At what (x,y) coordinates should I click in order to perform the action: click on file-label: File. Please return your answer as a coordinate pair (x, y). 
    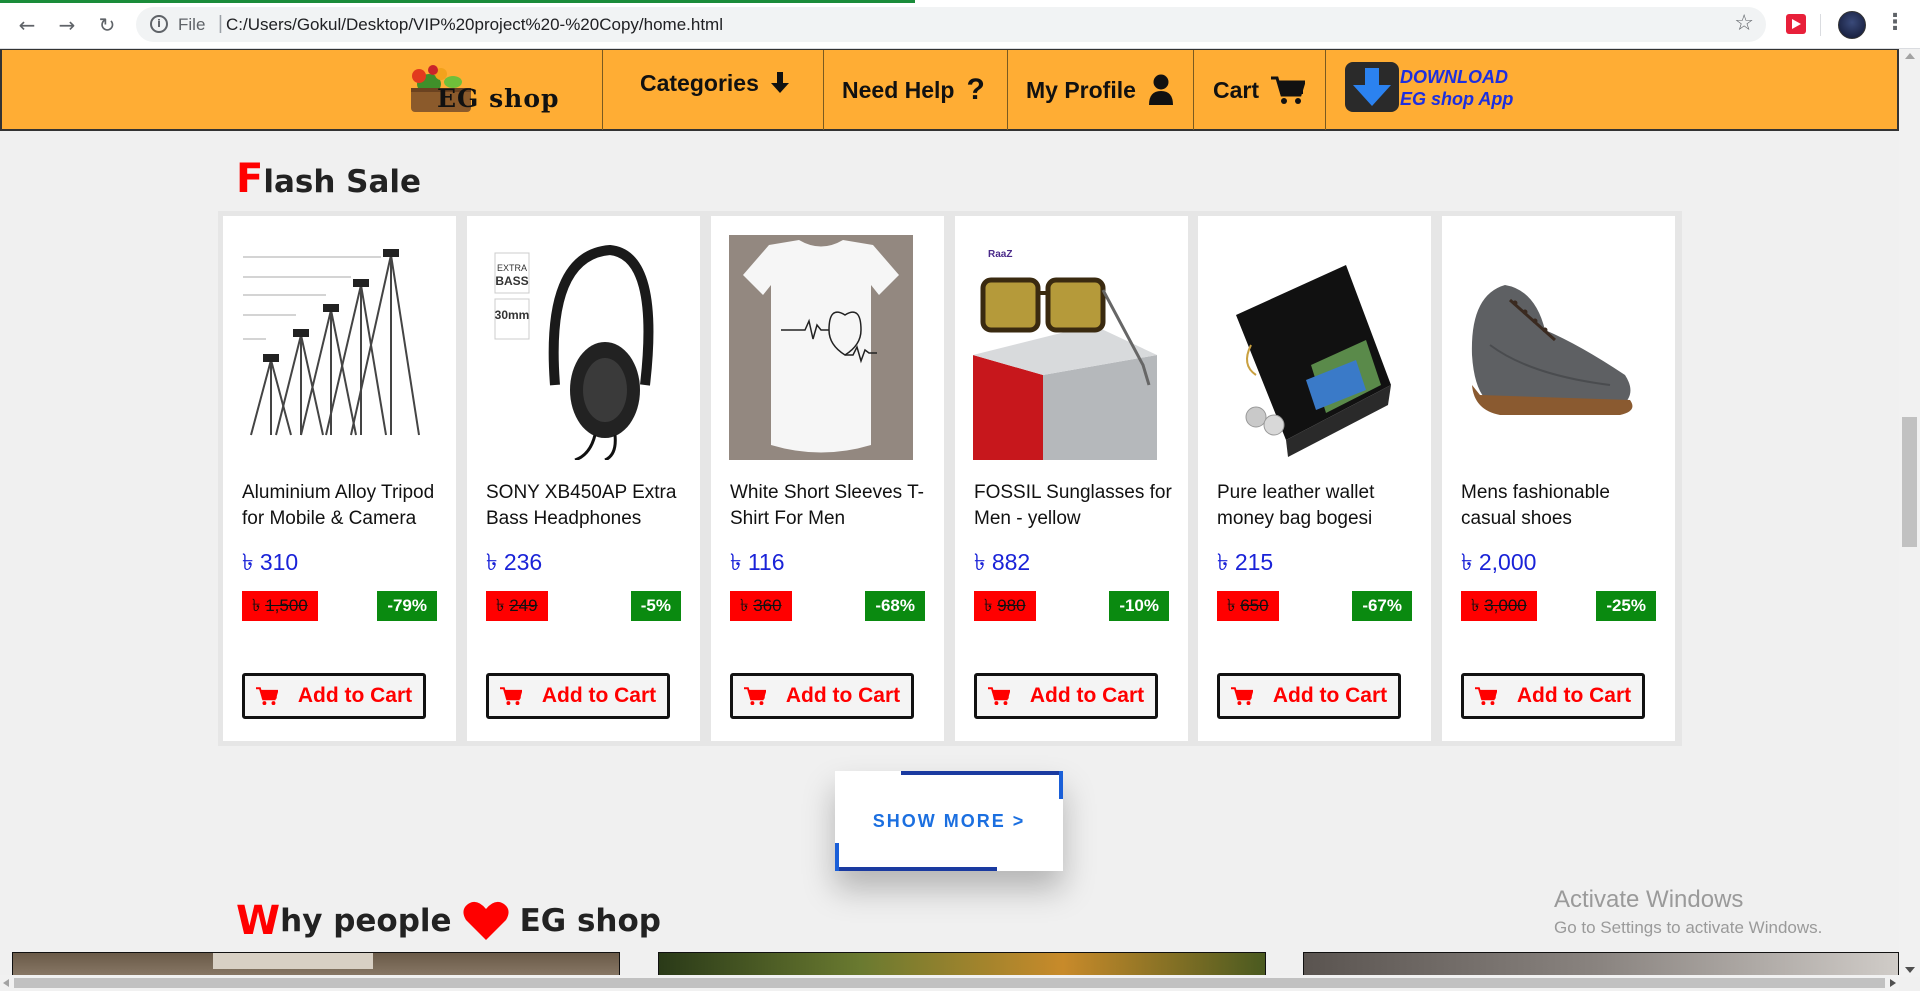
    Looking at the image, I should click on (192, 24).